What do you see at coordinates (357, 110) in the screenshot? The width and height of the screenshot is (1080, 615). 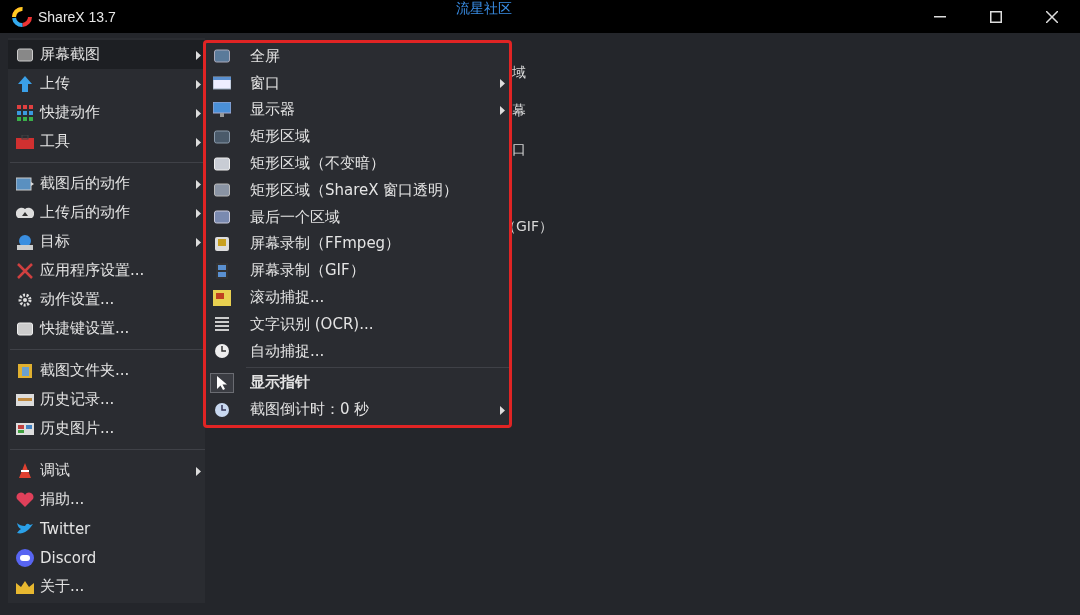 I see `menu-item: 显示器` at bounding box center [357, 110].